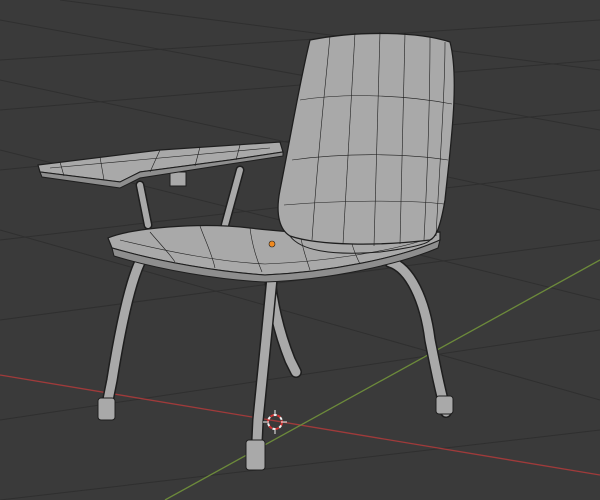 Image resolution: width=600 pixels, height=500 pixels. What do you see at coordinates (160, 165) in the screenshot?
I see `tablet-arm-desk` at bounding box center [160, 165].